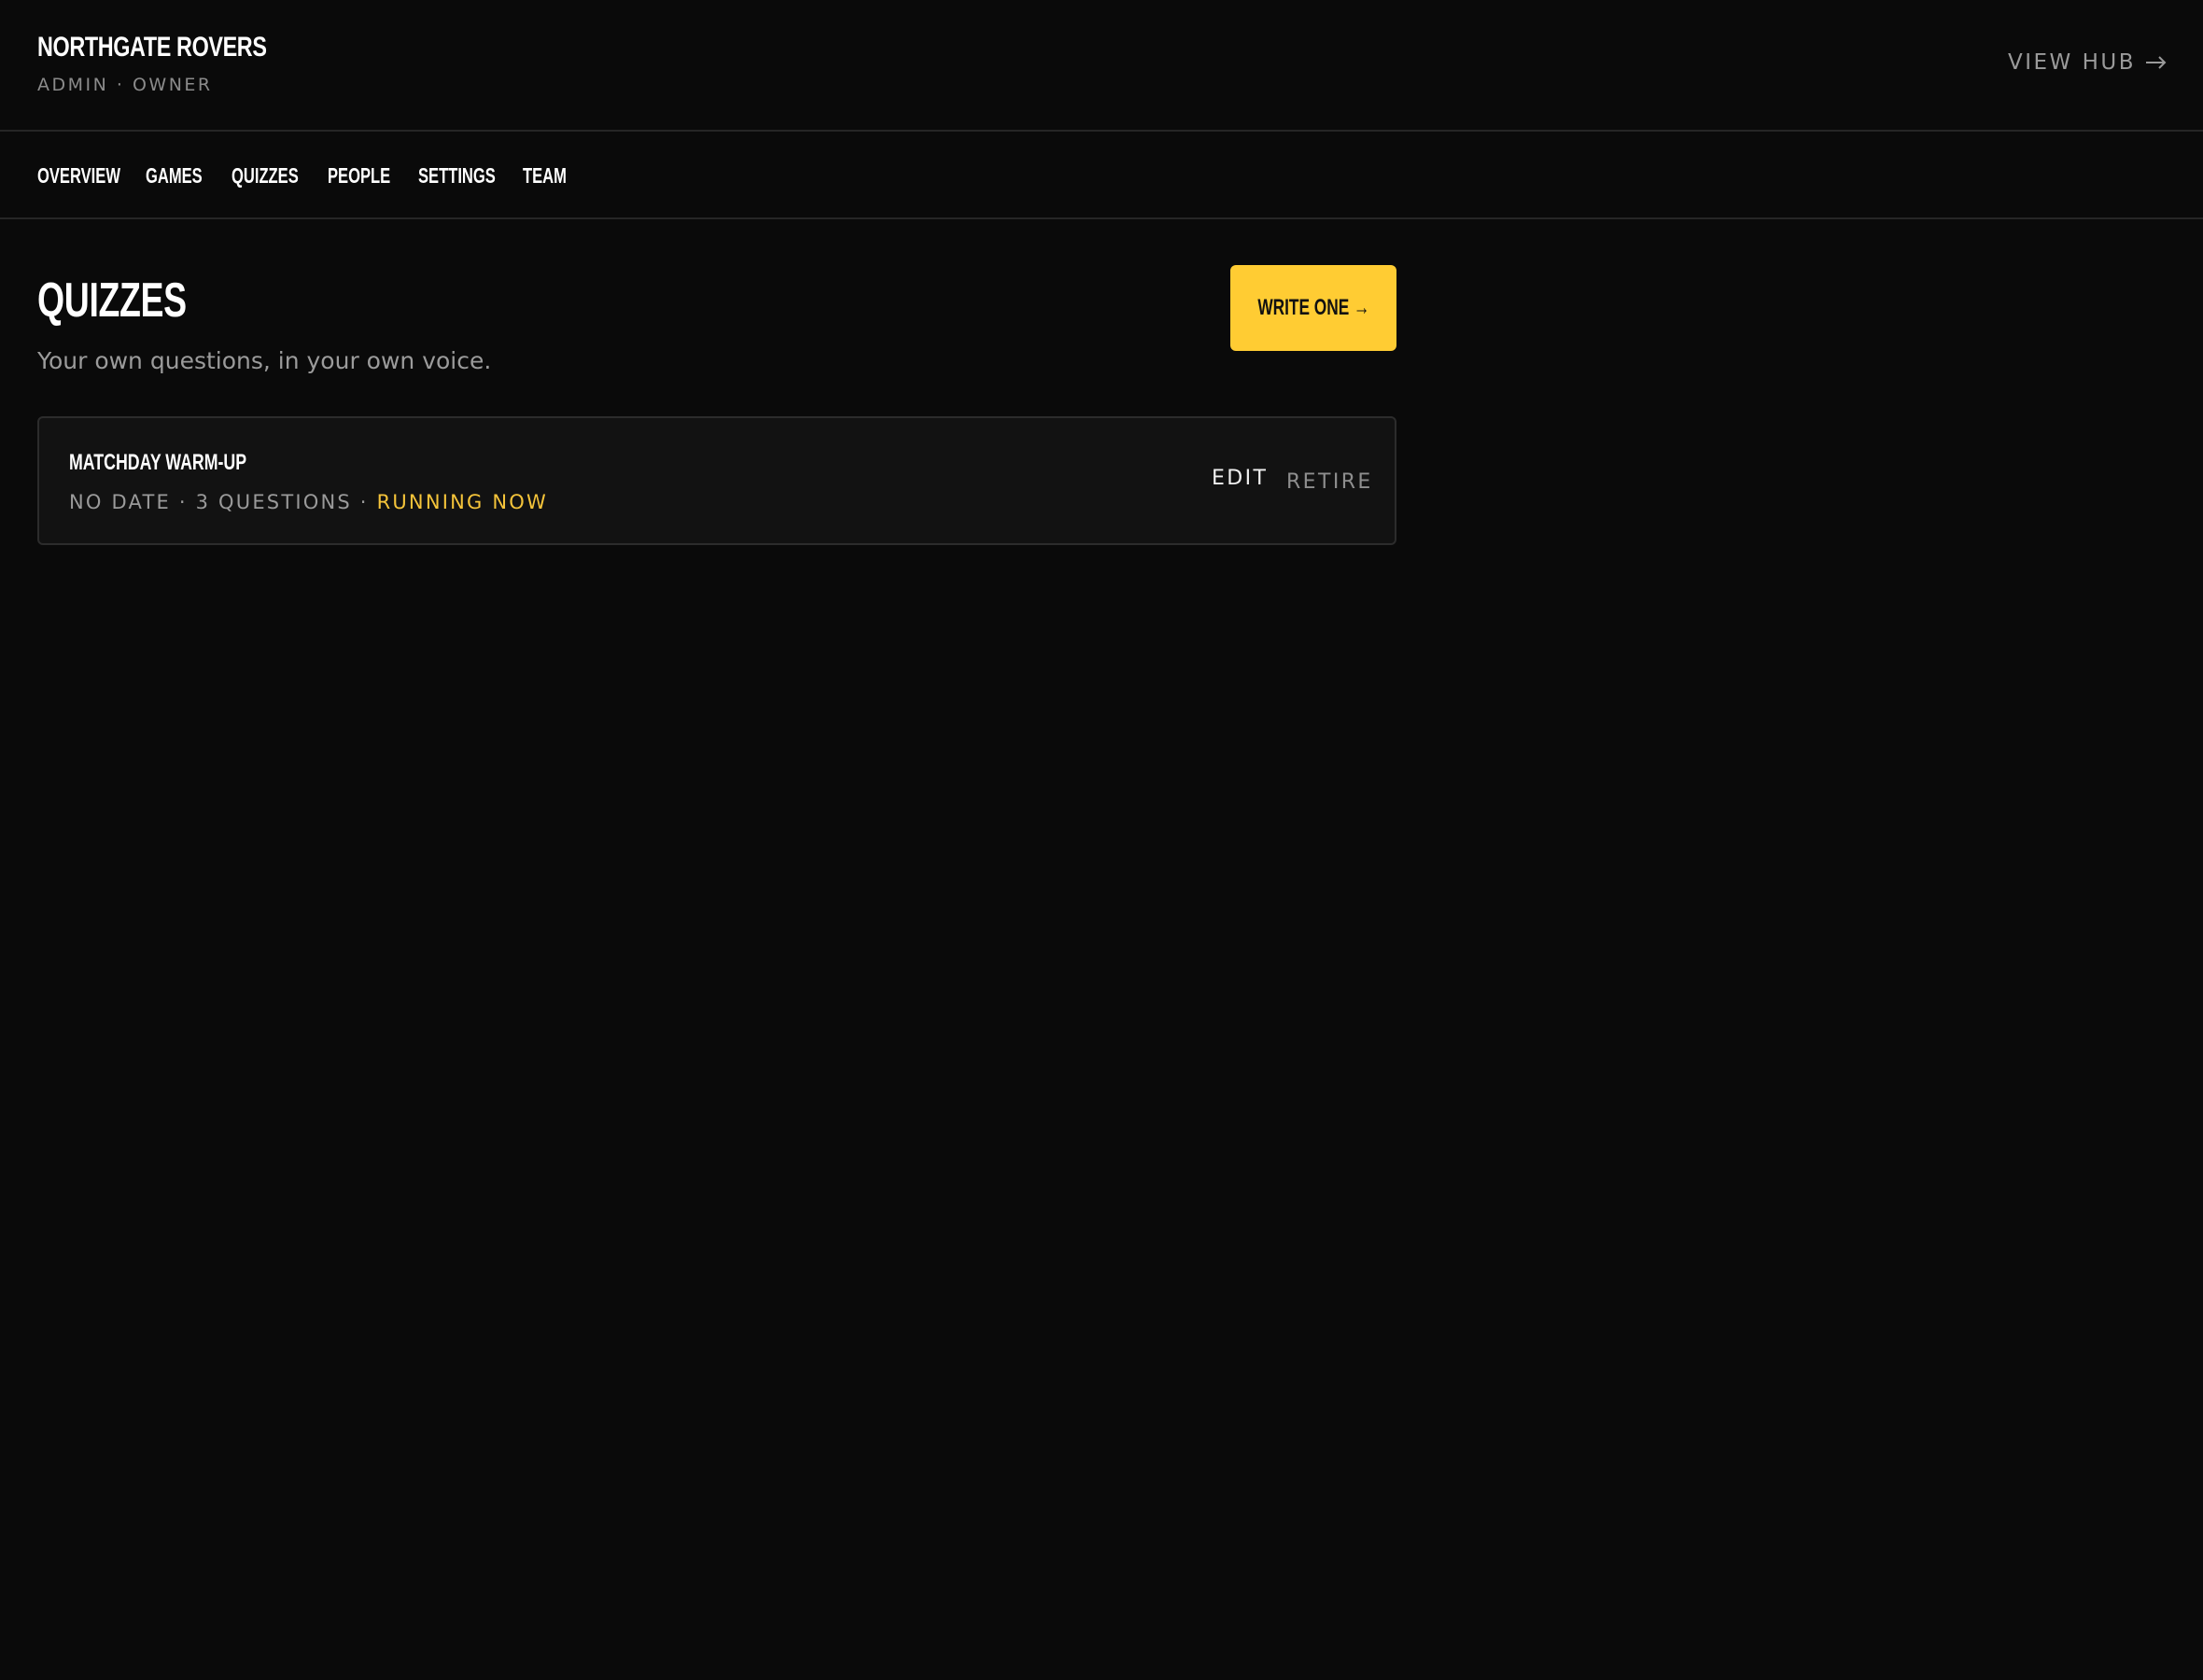 The image size is (2203, 1680). I want to click on user-role: ADMIN · OWNER, so click(125, 85).